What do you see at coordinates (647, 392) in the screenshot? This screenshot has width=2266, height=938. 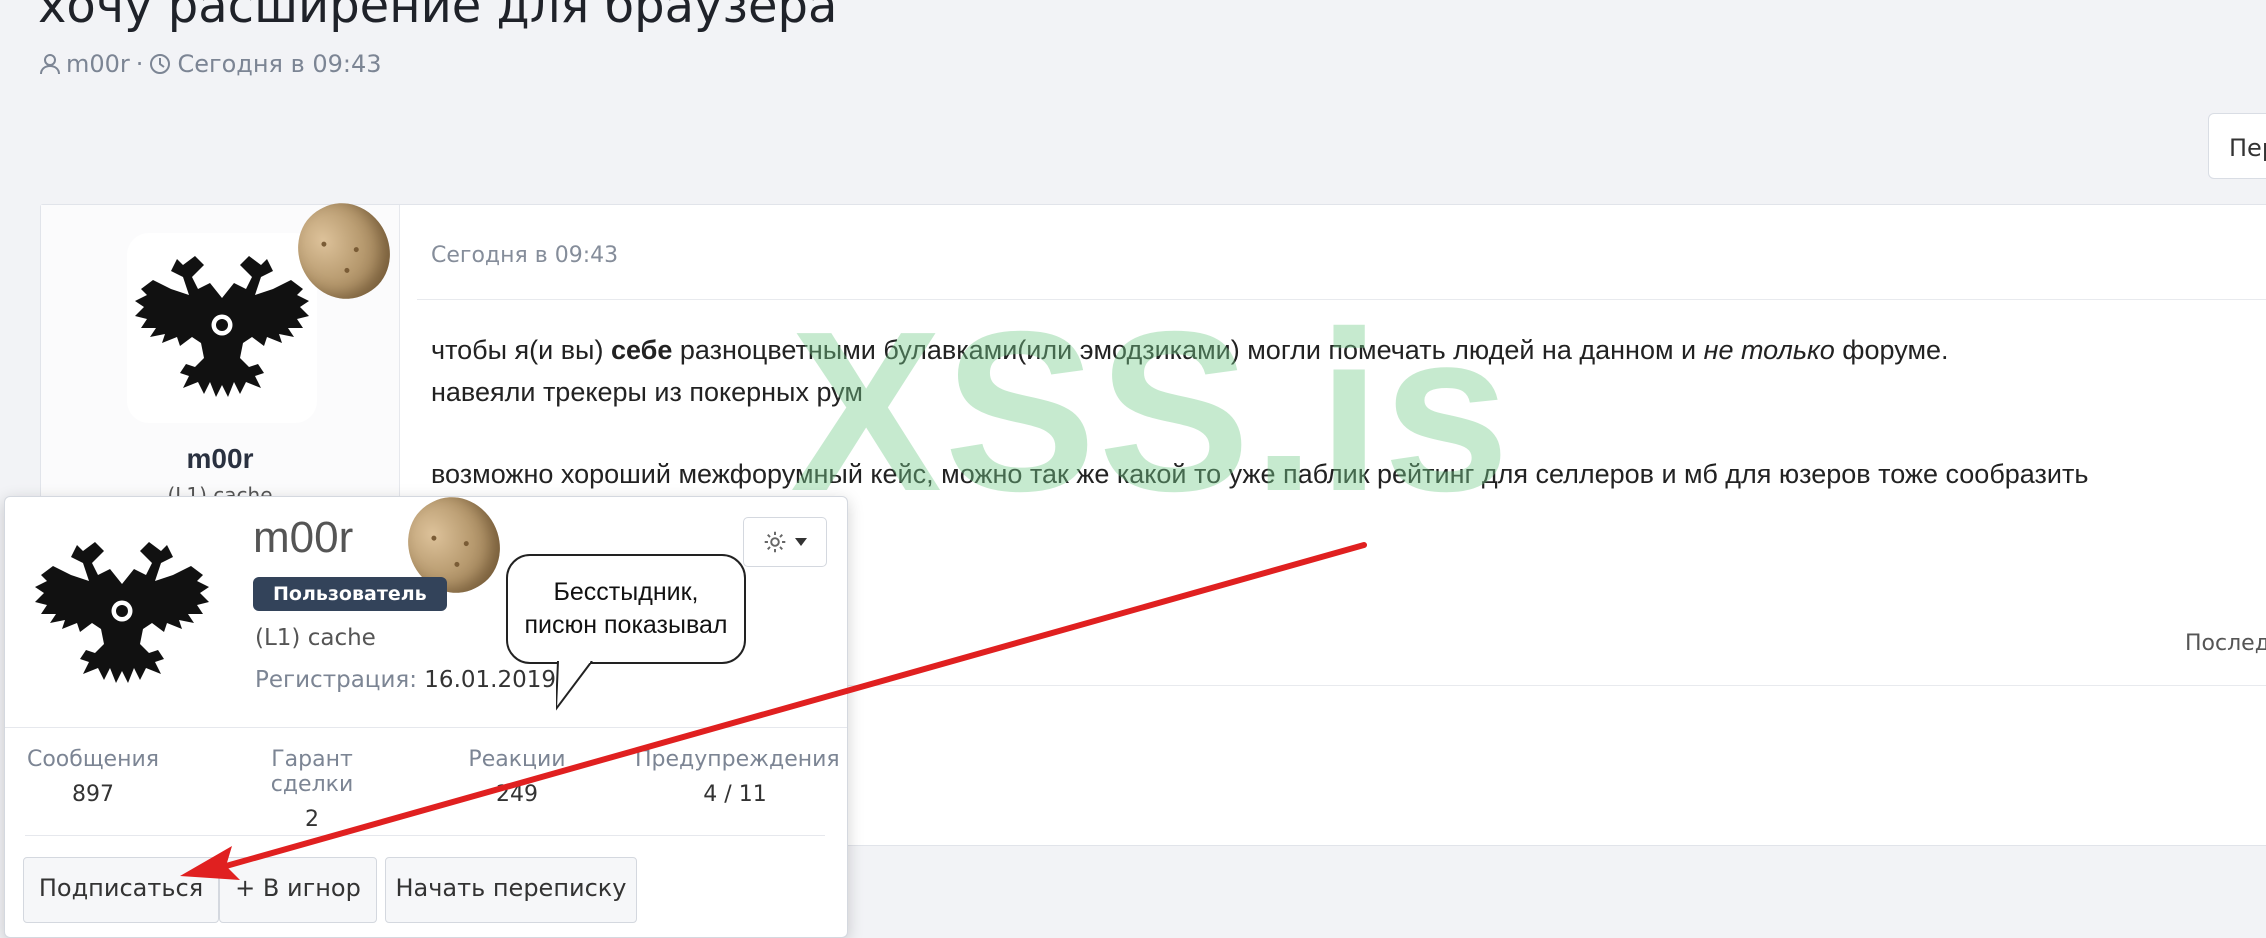 I see `post-line-2: навеяли трекеры из покерных рум` at bounding box center [647, 392].